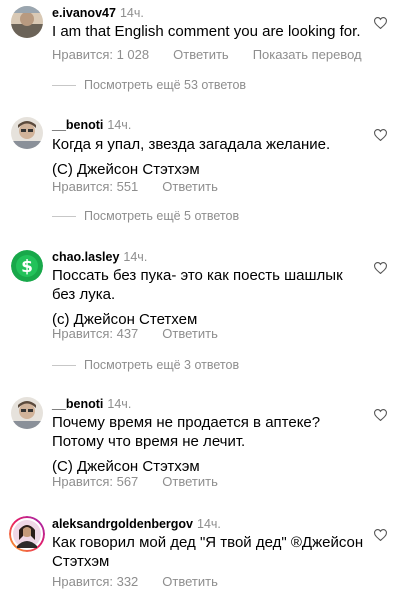 The width and height of the screenshot is (411, 604). What do you see at coordinates (95, 186) in the screenshot?
I see `likes-count: Нравится: 551` at bounding box center [95, 186].